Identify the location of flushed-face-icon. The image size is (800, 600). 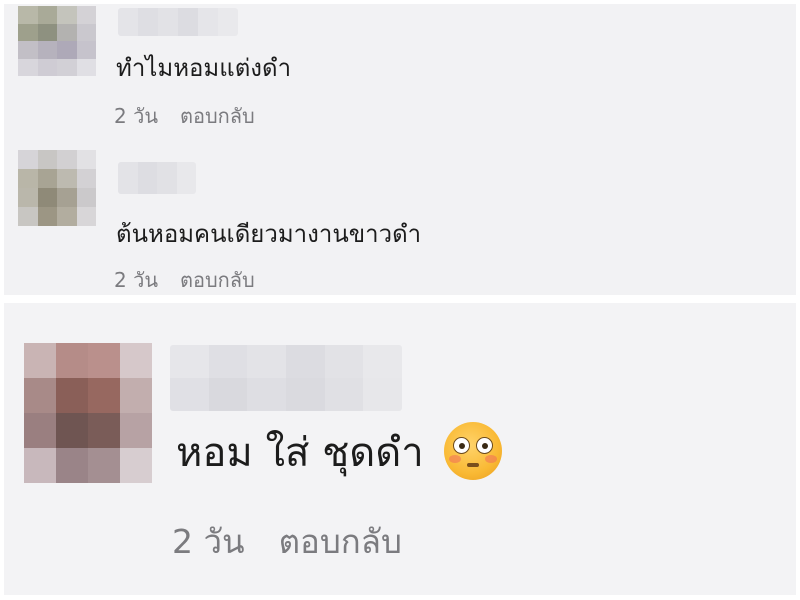
(473, 451).